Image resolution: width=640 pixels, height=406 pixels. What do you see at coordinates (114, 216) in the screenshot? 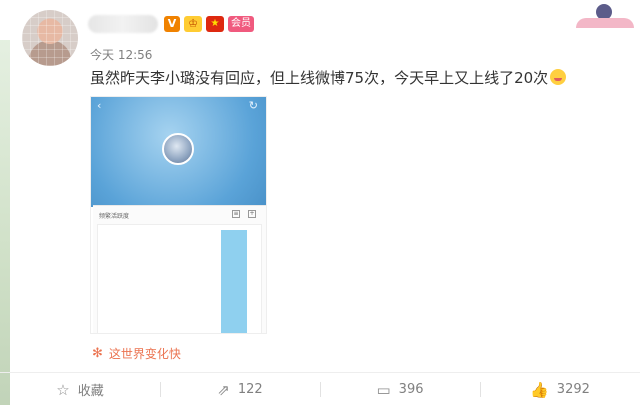
I see `activity-card-title: 频繁活跃度` at bounding box center [114, 216].